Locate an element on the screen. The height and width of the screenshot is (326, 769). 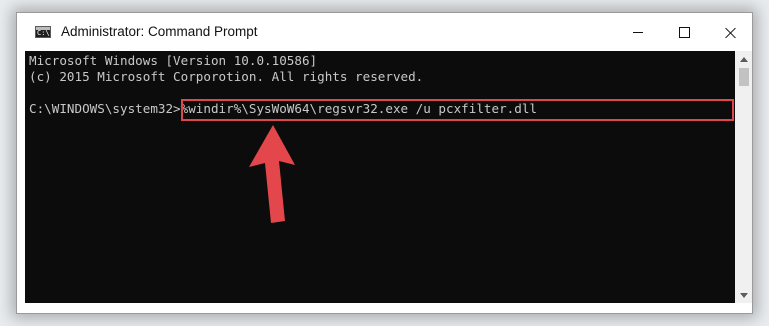
close-button is located at coordinates (730, 32).